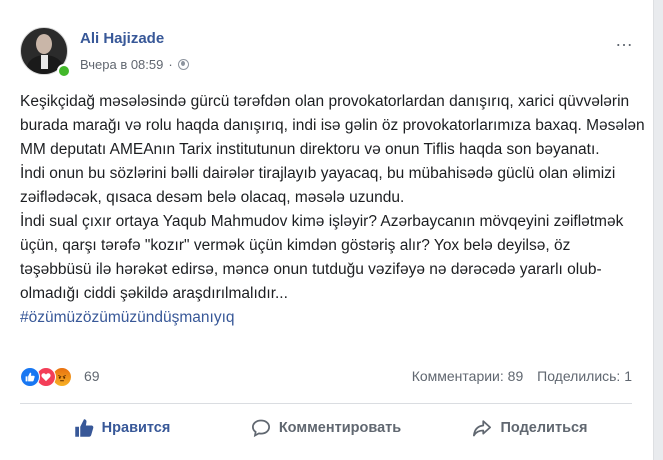 The width and height of the screenshot is (663, 460). What do you see at coordinates (92, 376) in the screenshot?
I see `reaction-count: 69` at bounding box center [92, 376].